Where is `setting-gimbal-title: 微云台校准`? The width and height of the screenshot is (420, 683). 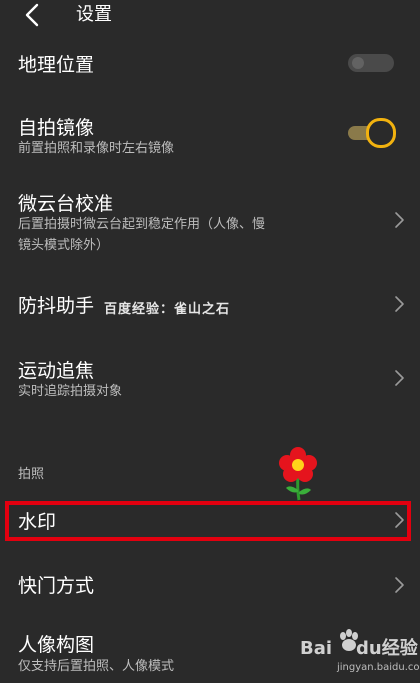
setting-gimbal-title: 微云台校准 is located at coordinates (66, 204).